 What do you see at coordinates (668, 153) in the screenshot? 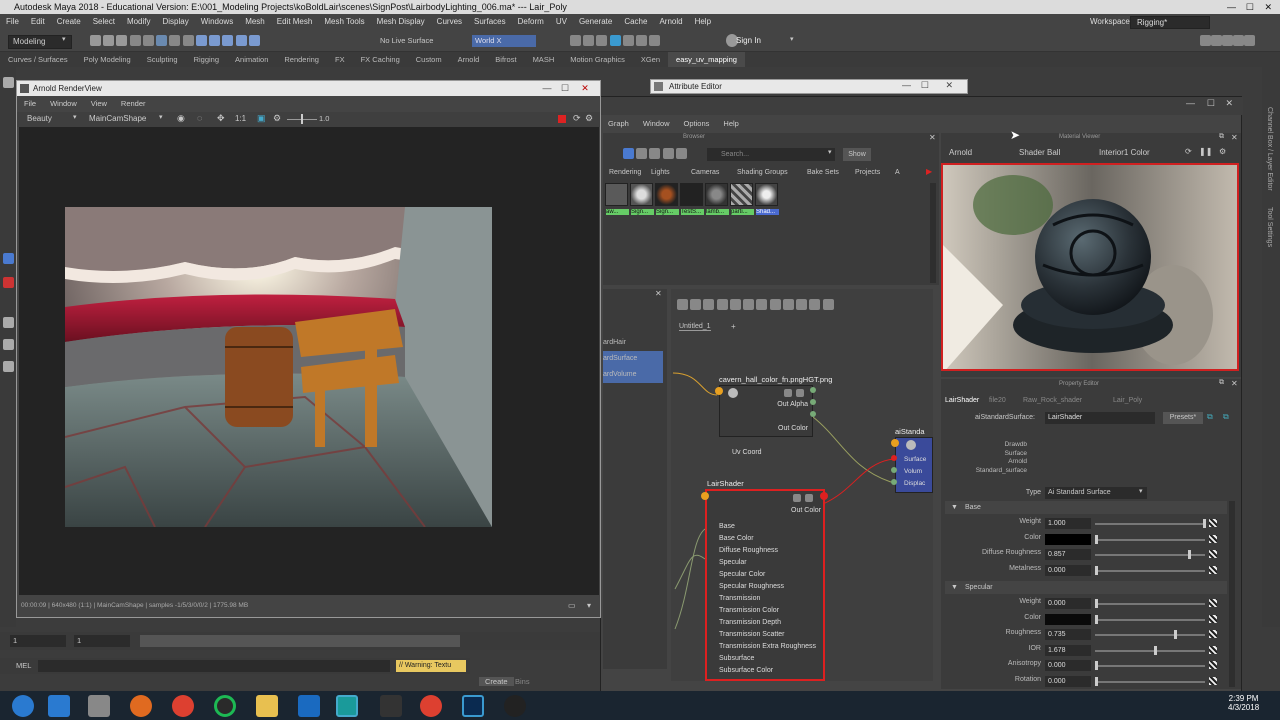
I see `sort-type-icon` at bounding box center [668, 153].